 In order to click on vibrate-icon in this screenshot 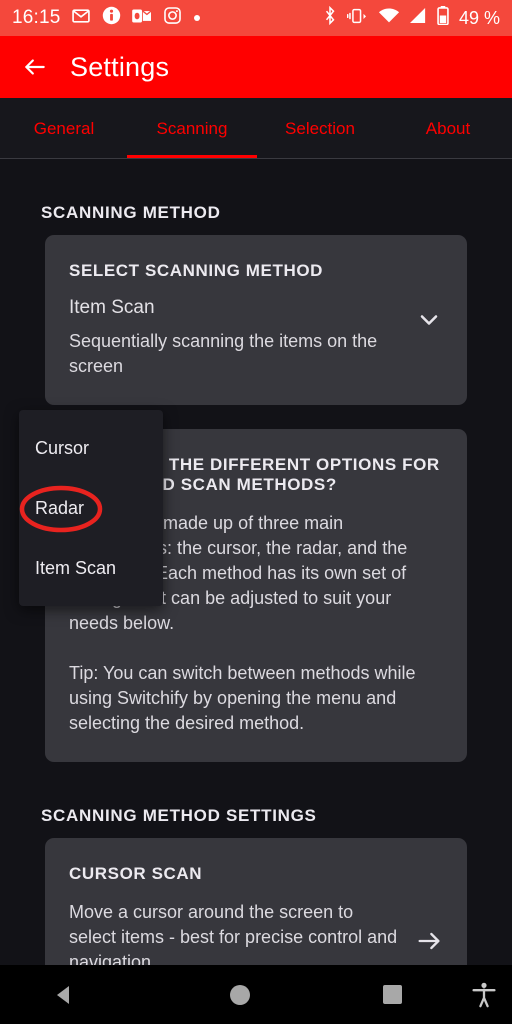, I will do `click(357, 18)`.